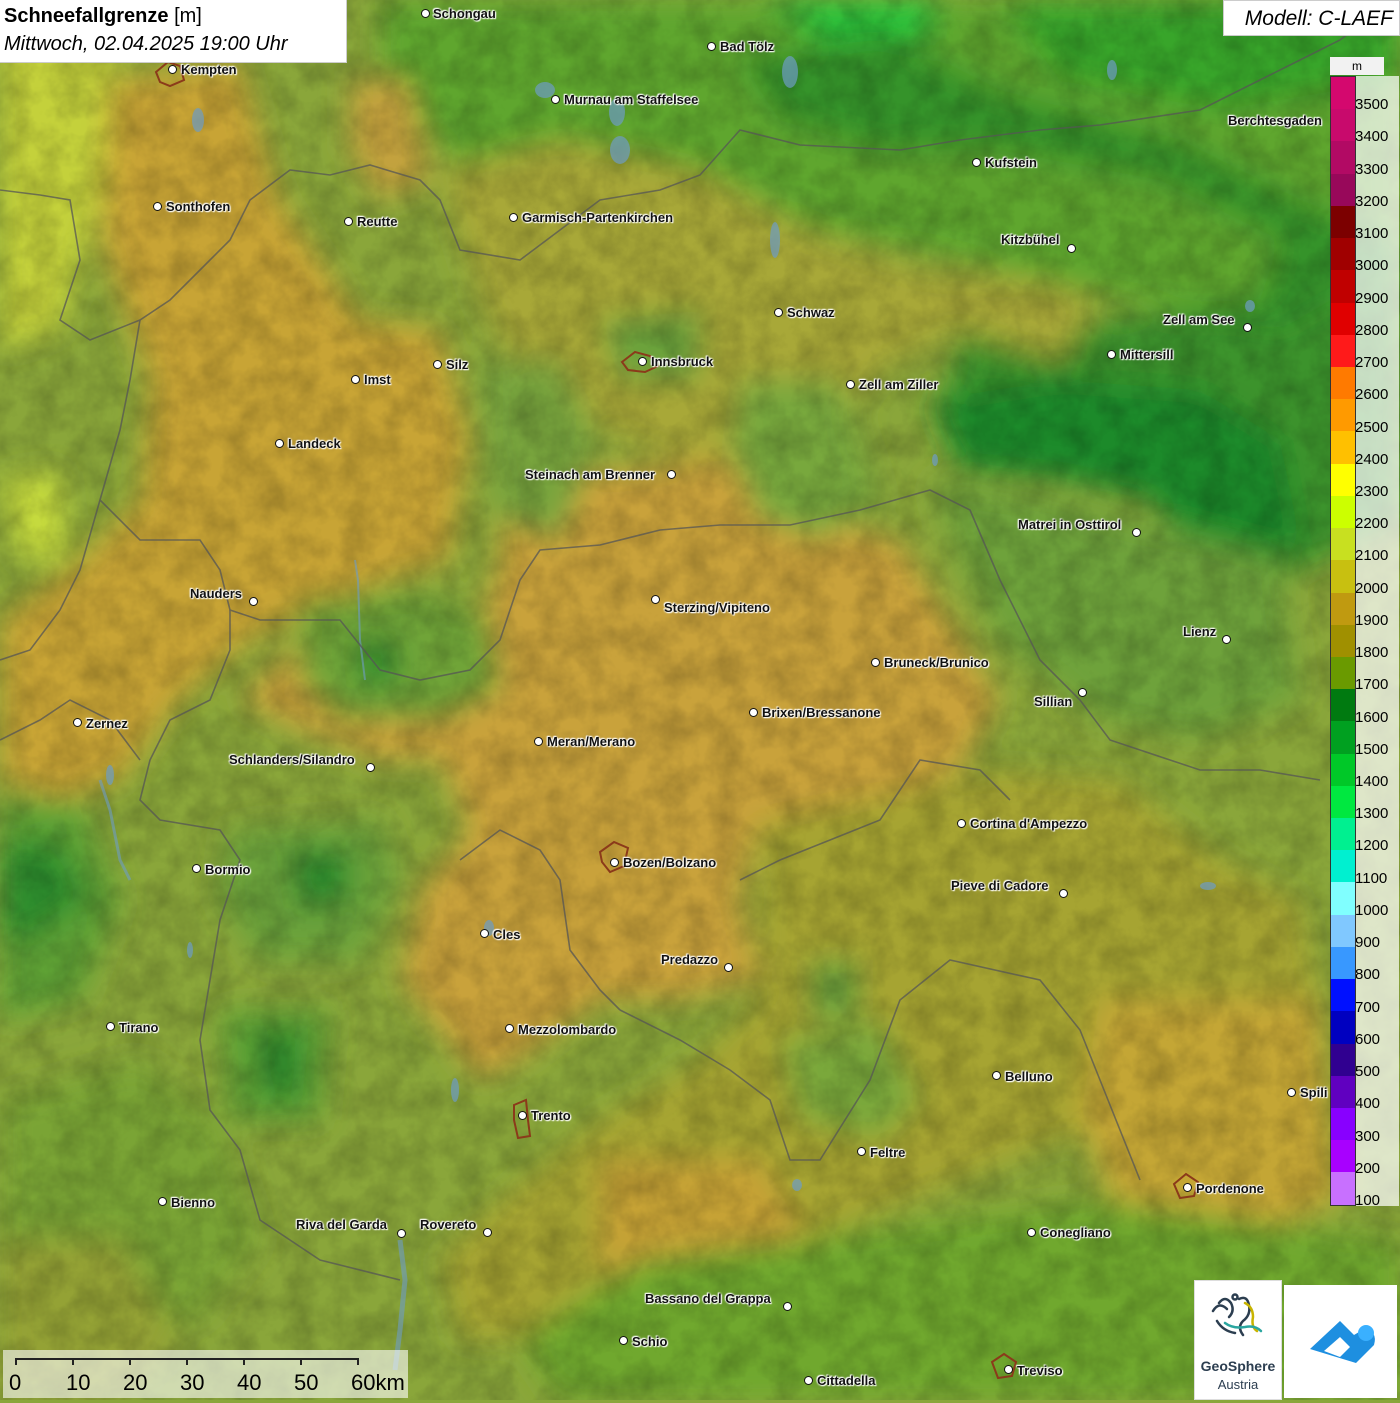  I want to click on model-box: Modell: C-LAEF, so click(1311, 18).